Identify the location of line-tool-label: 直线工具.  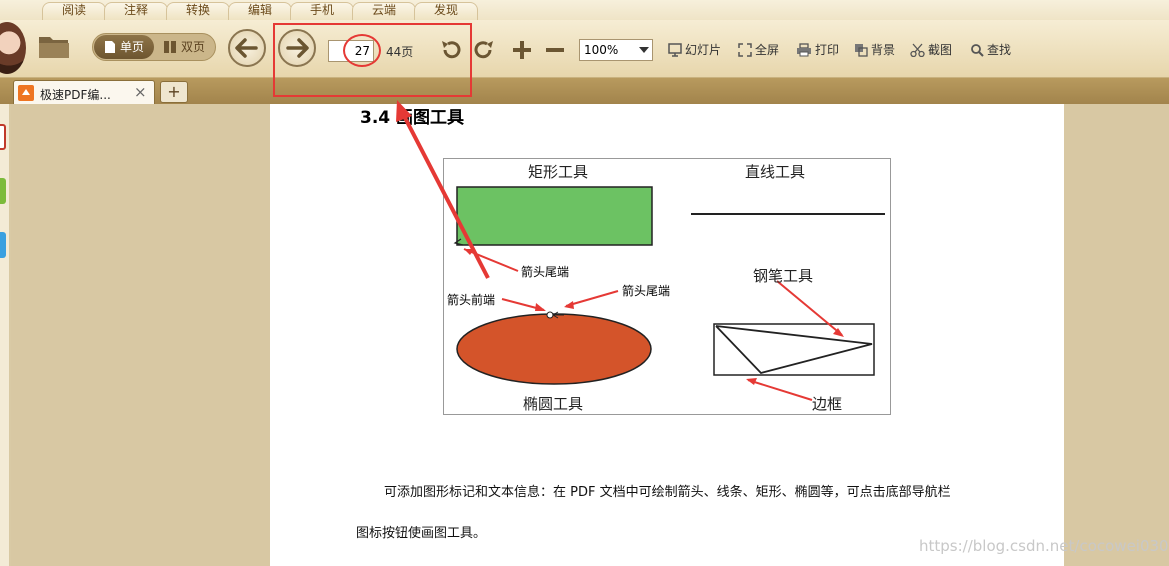
(775, 172).